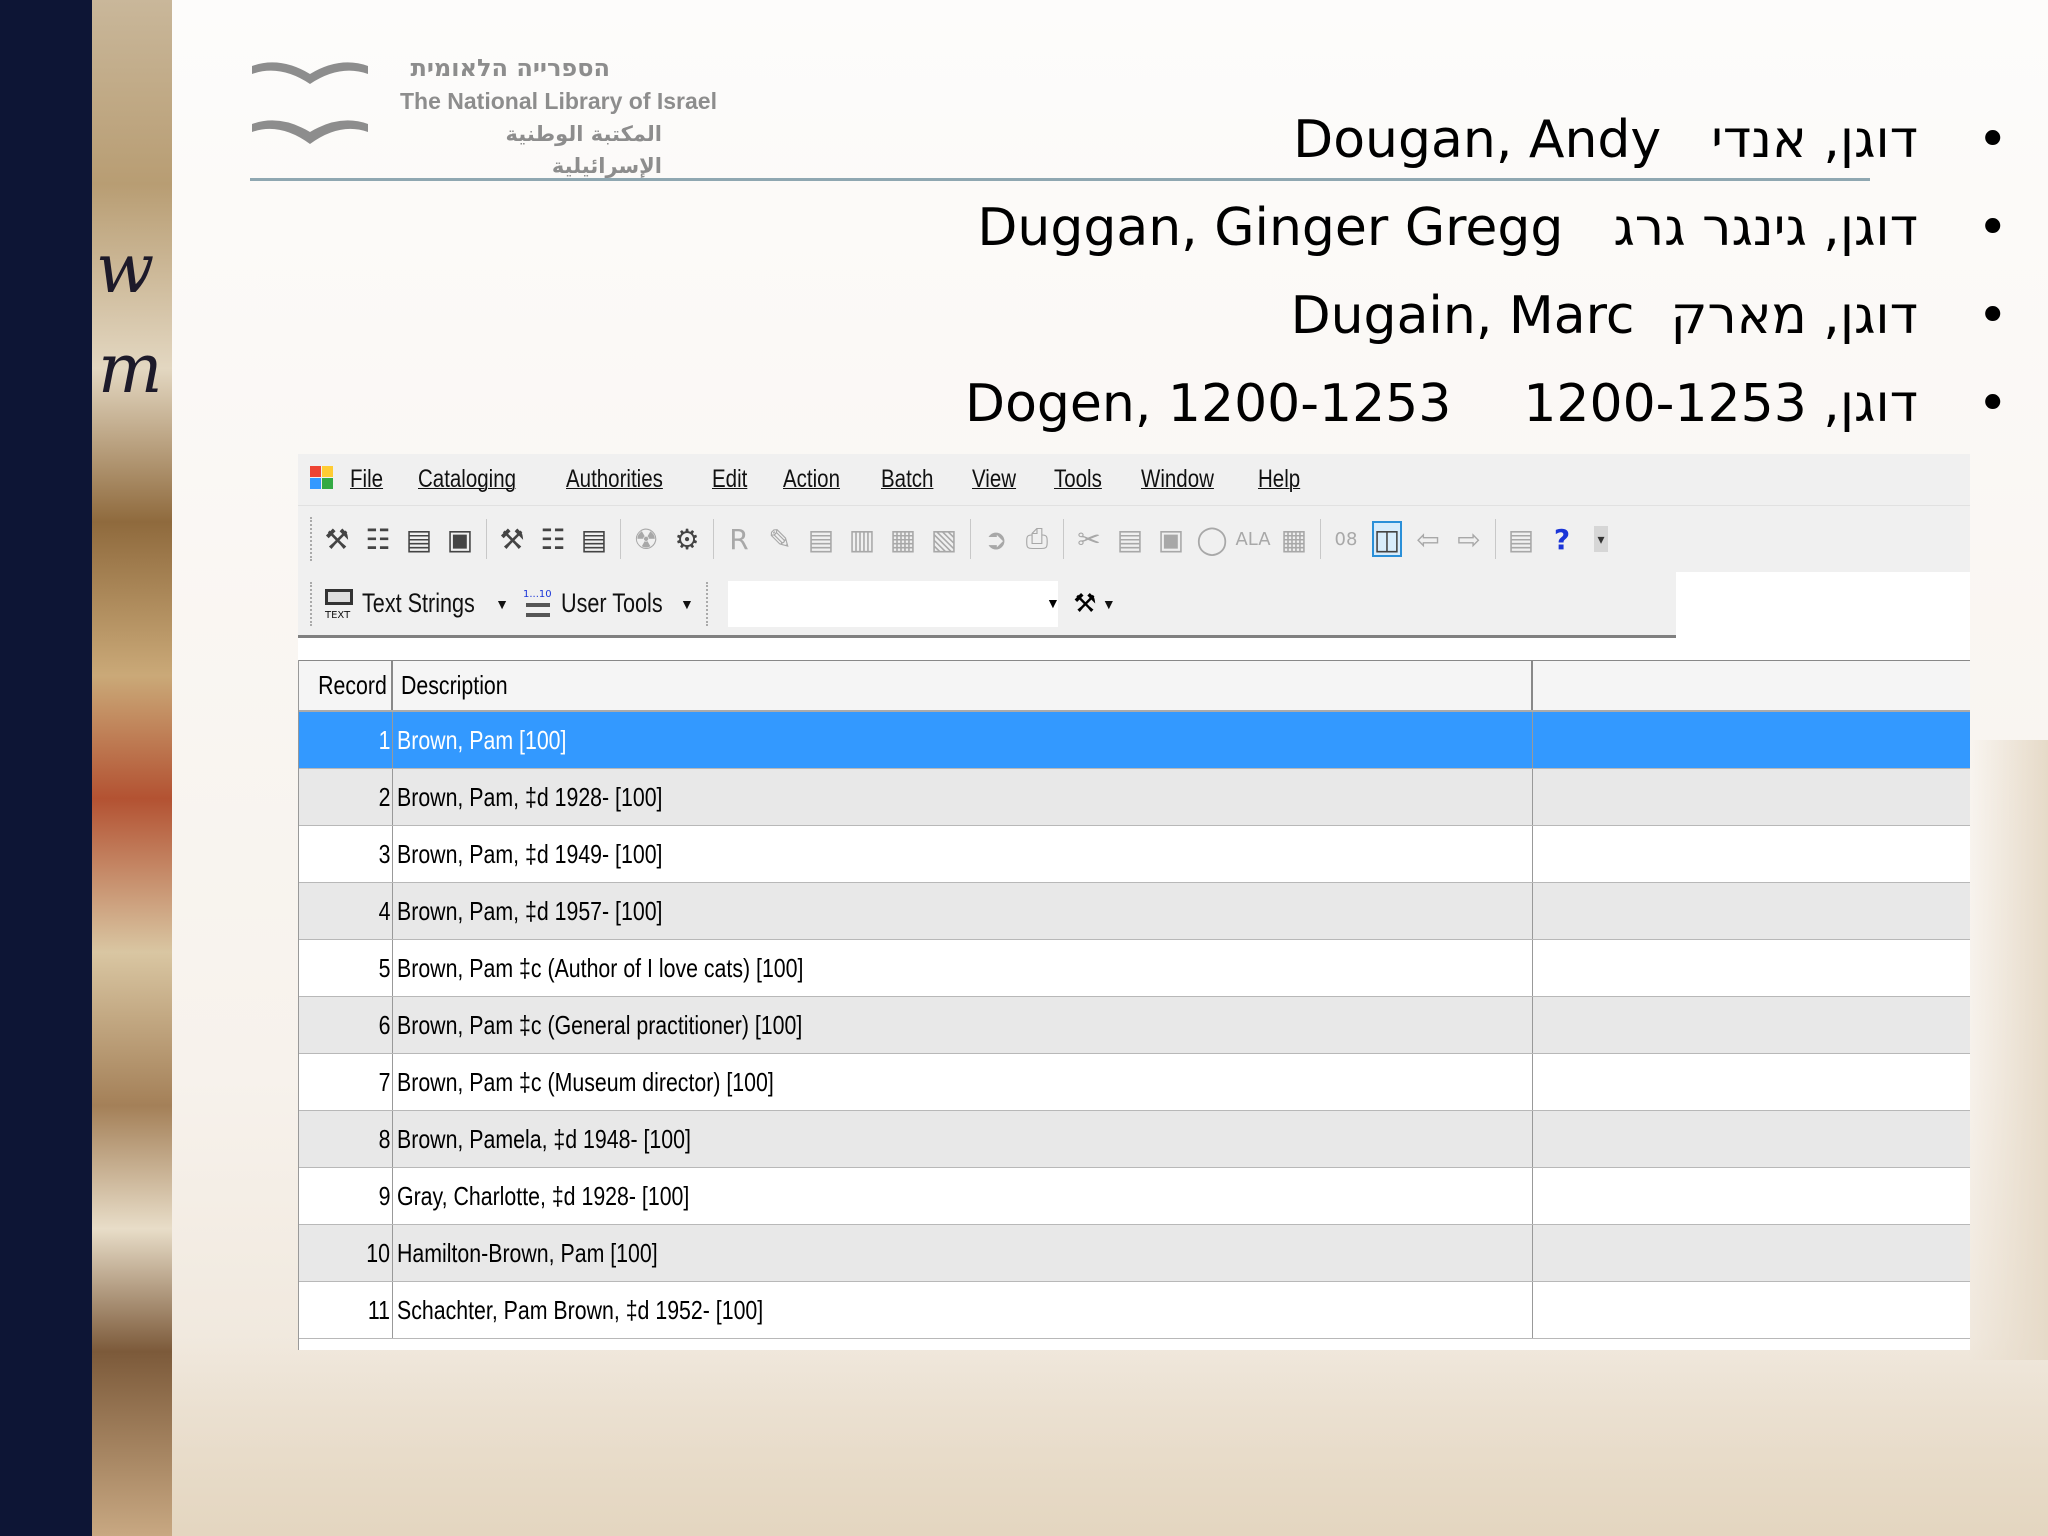  What do you see at coordinates (580, 1309) in the screenshot?
I see `row-description: Schachter, Pam Brown, ‡d 1952- [100]` at bounding box center [580, 1309].